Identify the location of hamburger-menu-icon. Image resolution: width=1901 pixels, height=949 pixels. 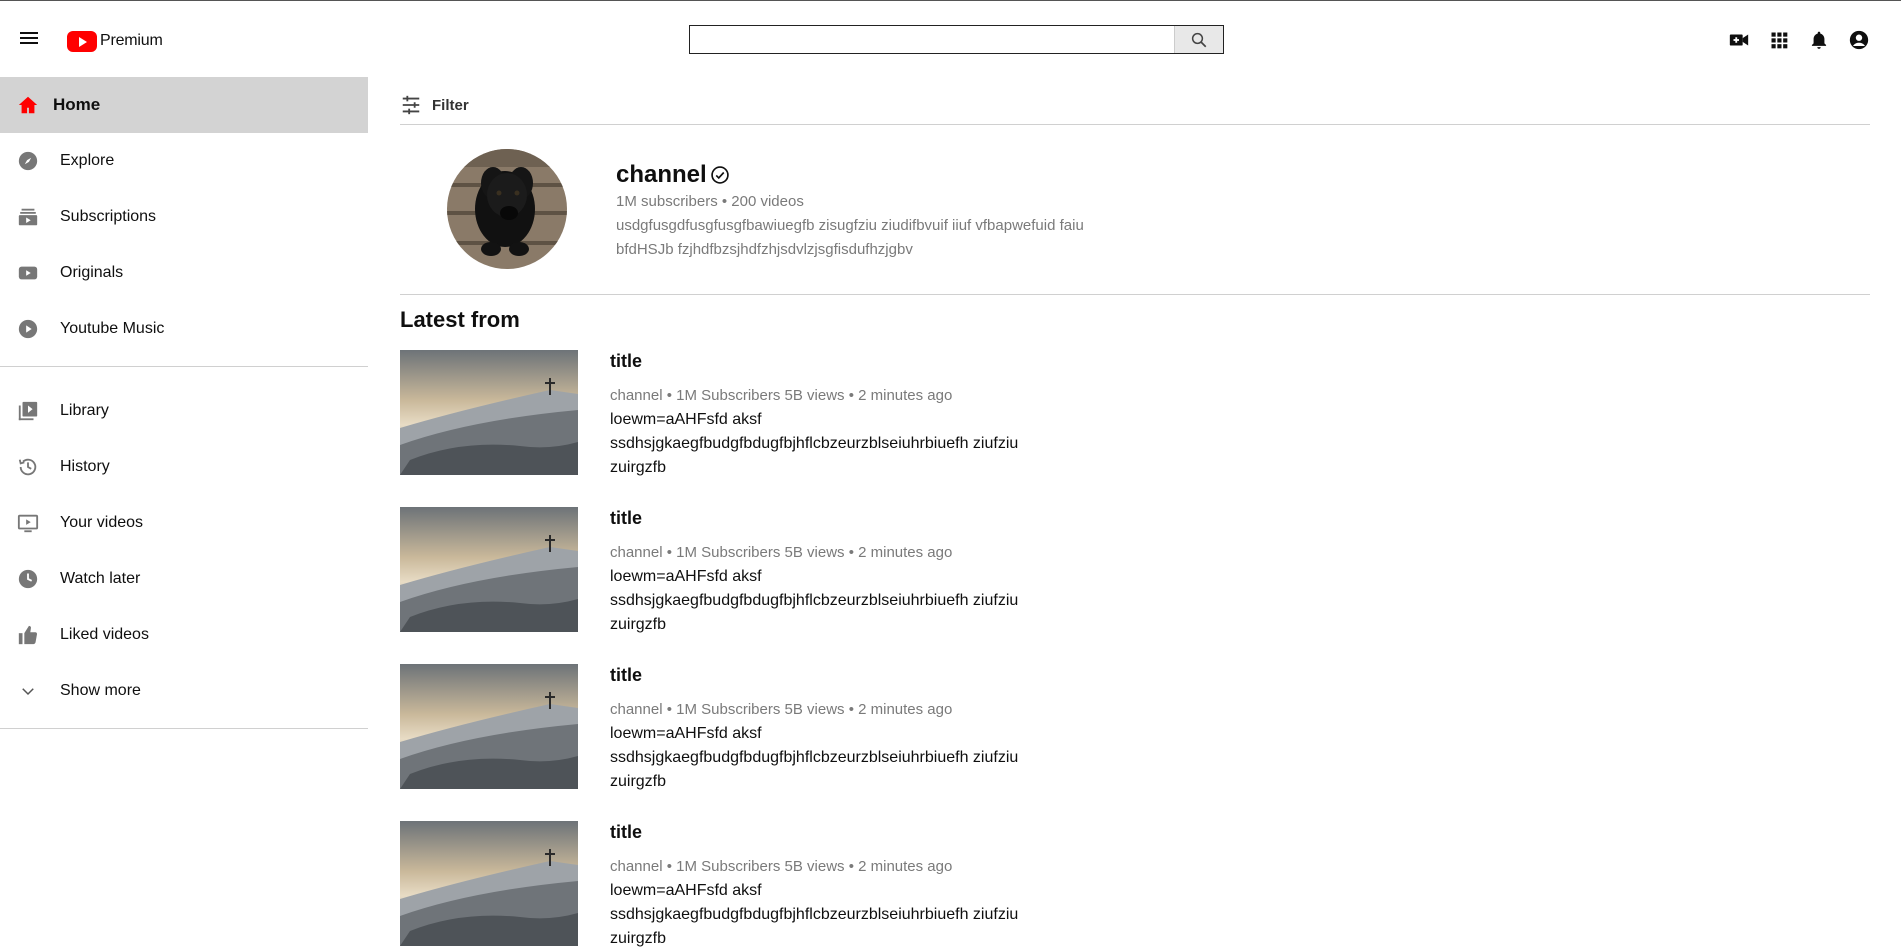
(32, 39).